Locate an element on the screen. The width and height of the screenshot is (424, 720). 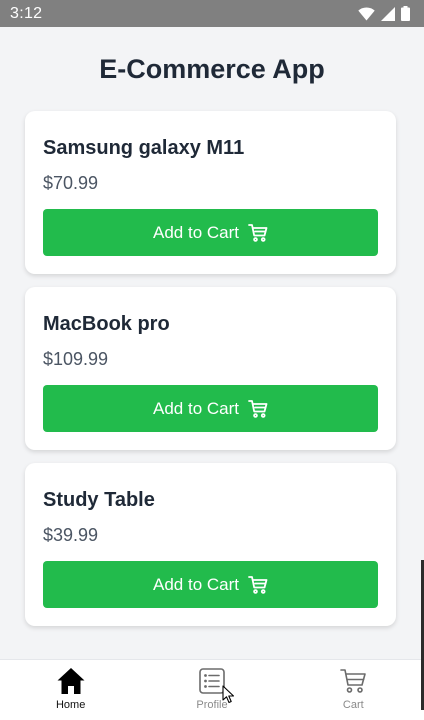
status-bar: 3:12 is located at coordinates (212, 13).